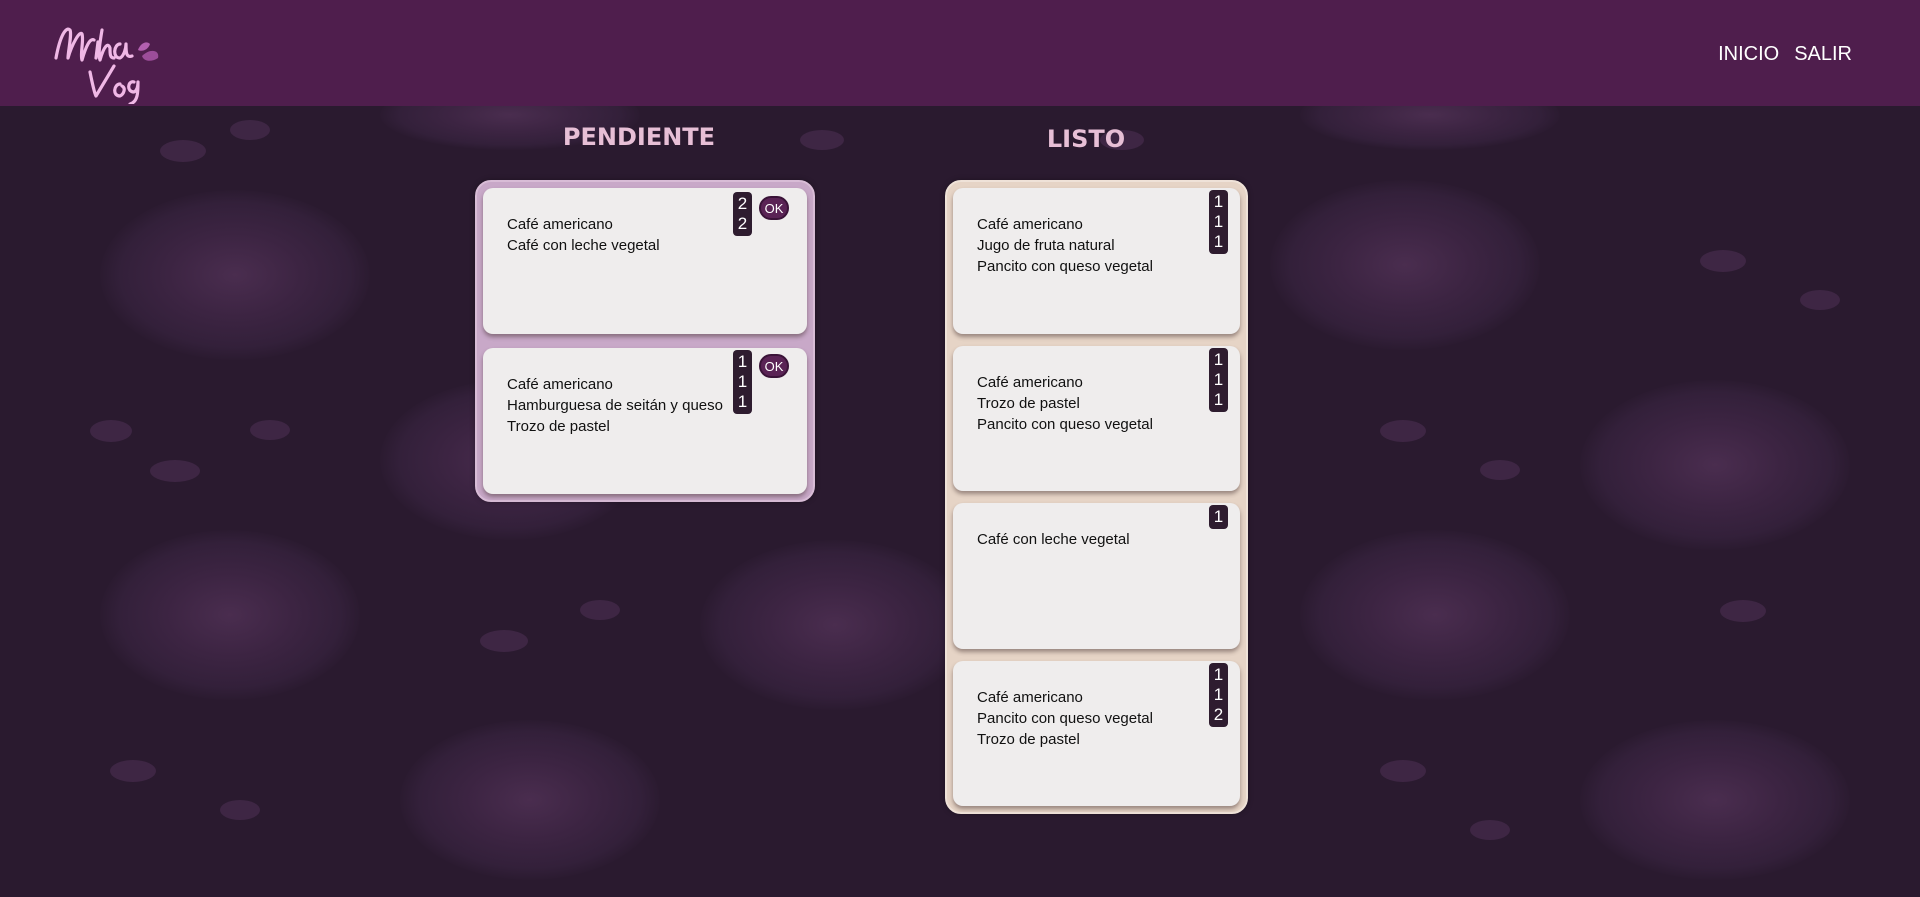 This screenshot has width=1920, height=897. What do you see at coordinates (583, 235) in the screenshot?
I see `order-items-list: Café americano Café con leche vegetal` at bounding box center [583, 235].